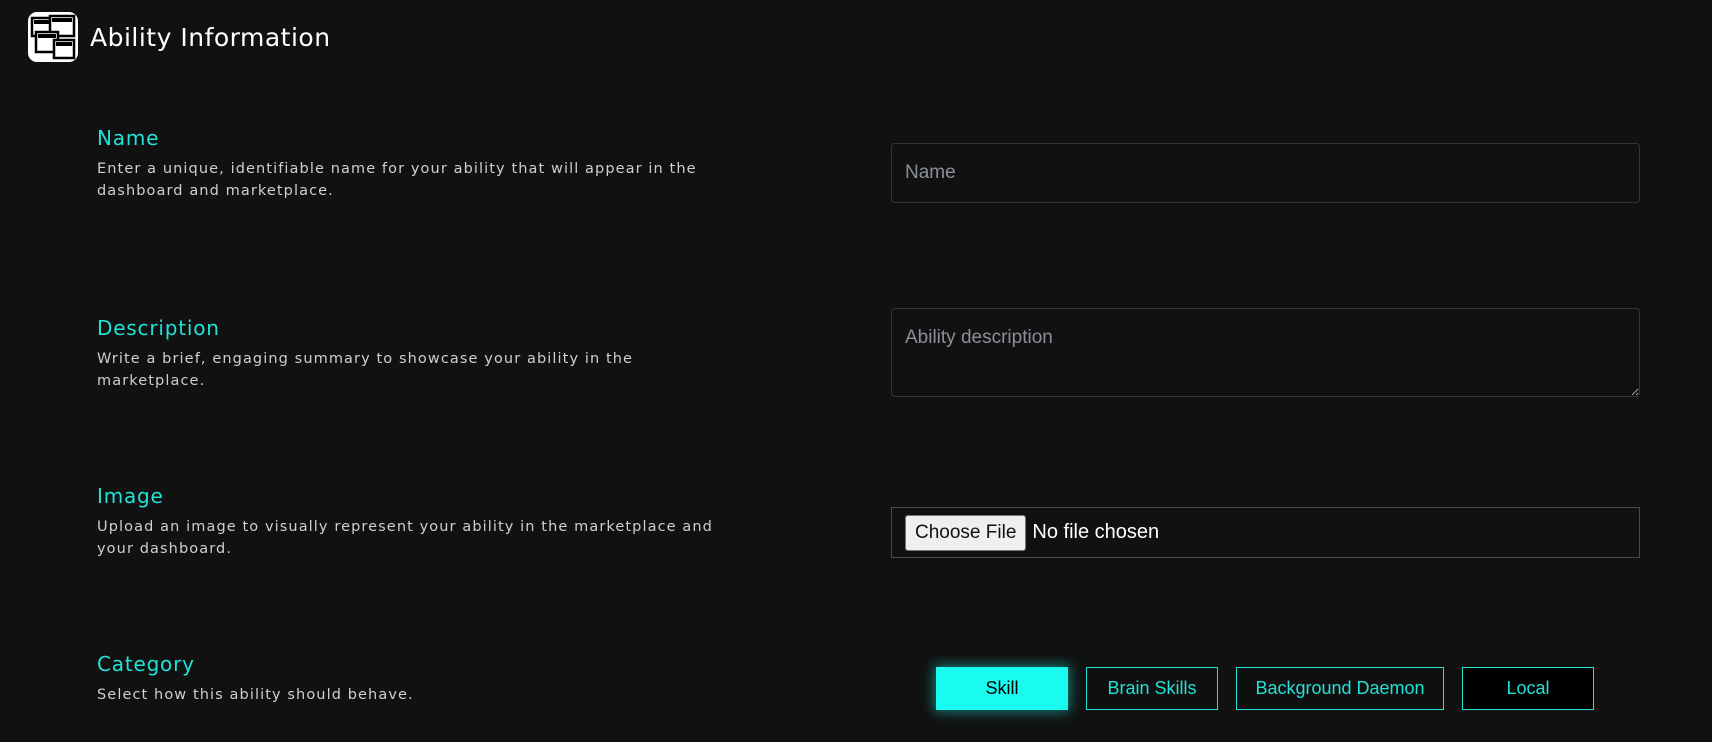 The height and width of the screenshot is (742, 1712). Describe the element at coordinates (158, 328) in the screenshot. I see `description-label: Description` at that location.